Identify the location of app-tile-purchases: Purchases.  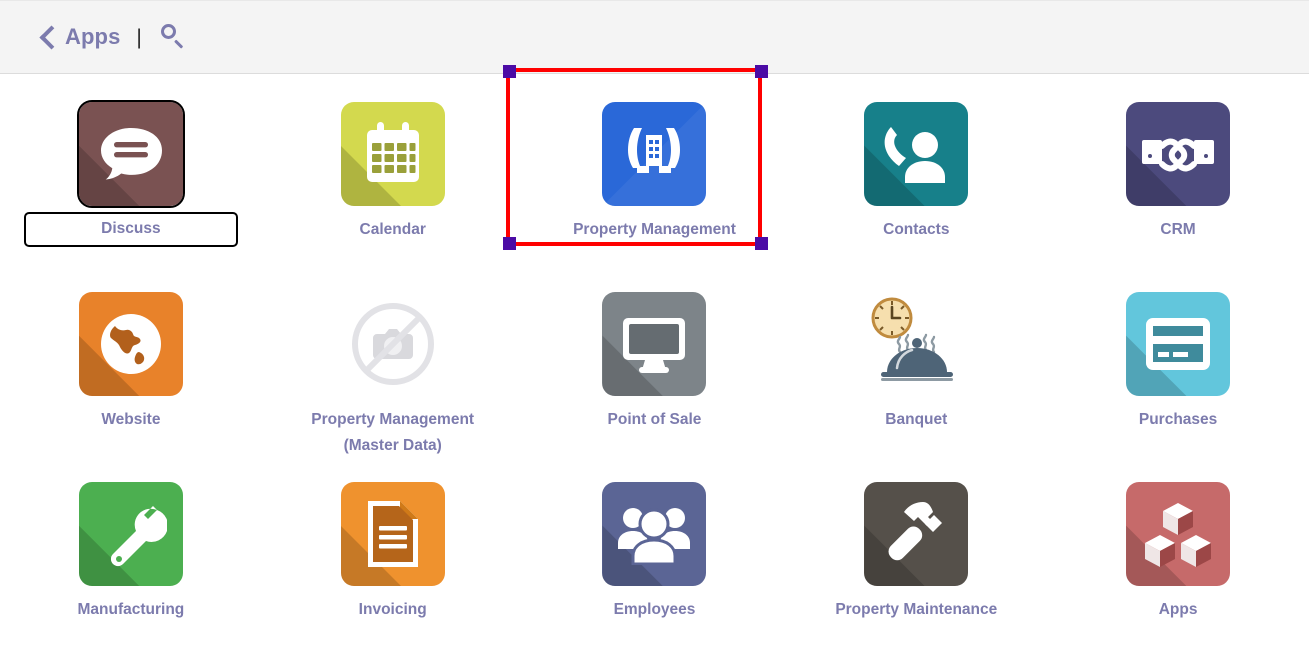
(1178, 381).